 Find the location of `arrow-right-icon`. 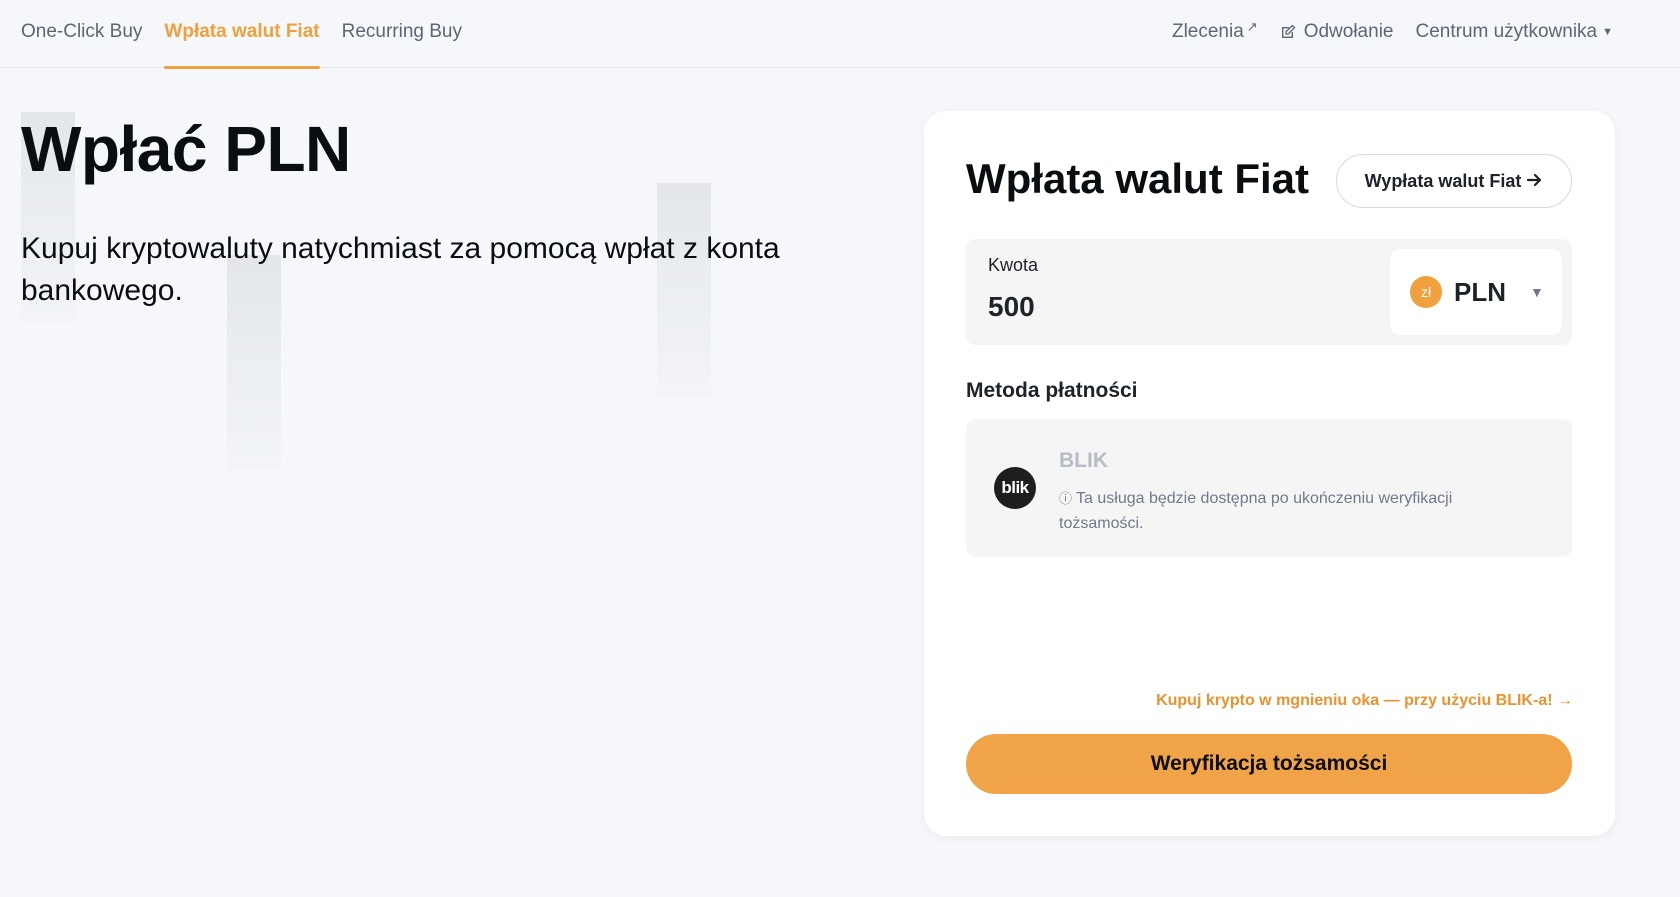

arrow-right-icon is located at coordinates (1535, 181).